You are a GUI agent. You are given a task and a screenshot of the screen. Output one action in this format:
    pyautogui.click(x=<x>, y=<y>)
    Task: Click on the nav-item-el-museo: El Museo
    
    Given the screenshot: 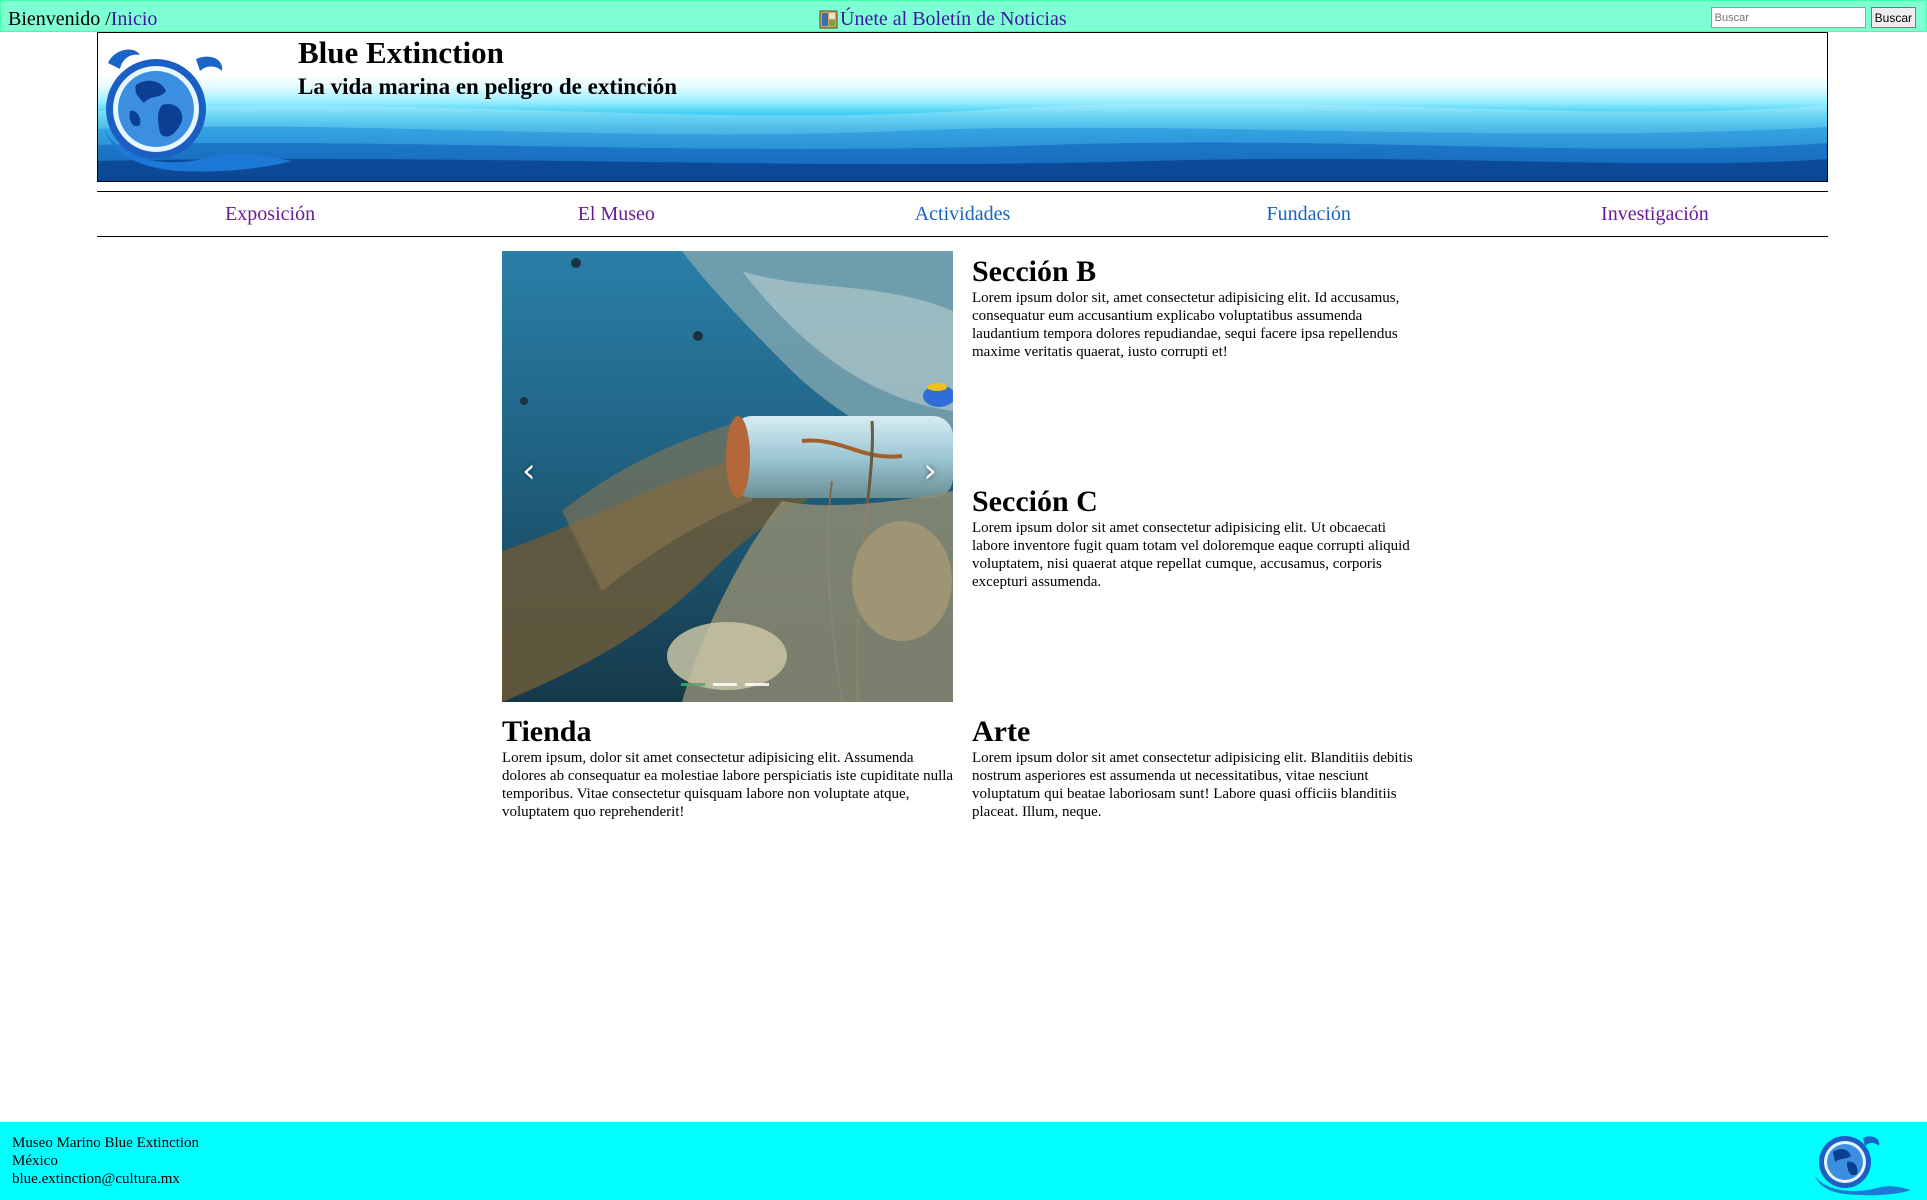 What is the action you would take?
    pyautogui.click(x=616, y=214)
    